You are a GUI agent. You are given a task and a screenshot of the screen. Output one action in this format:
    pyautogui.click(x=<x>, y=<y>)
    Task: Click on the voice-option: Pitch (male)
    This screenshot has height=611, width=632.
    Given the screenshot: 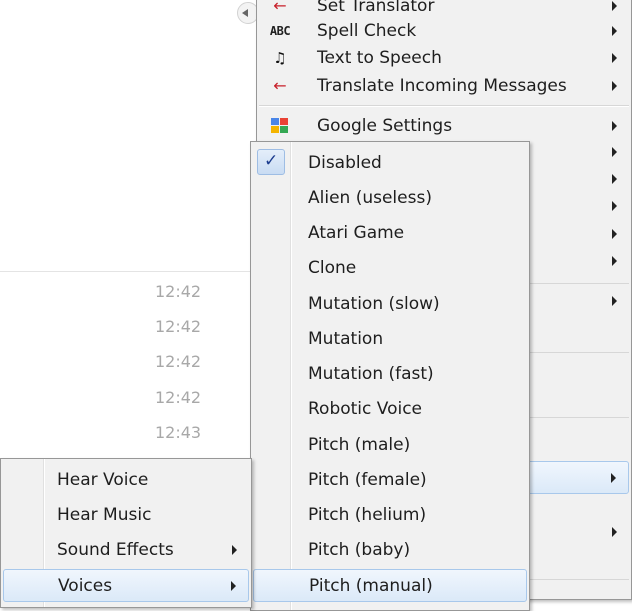 What is the action you would take?
    pyautogui.click(x=390, y=444)
    